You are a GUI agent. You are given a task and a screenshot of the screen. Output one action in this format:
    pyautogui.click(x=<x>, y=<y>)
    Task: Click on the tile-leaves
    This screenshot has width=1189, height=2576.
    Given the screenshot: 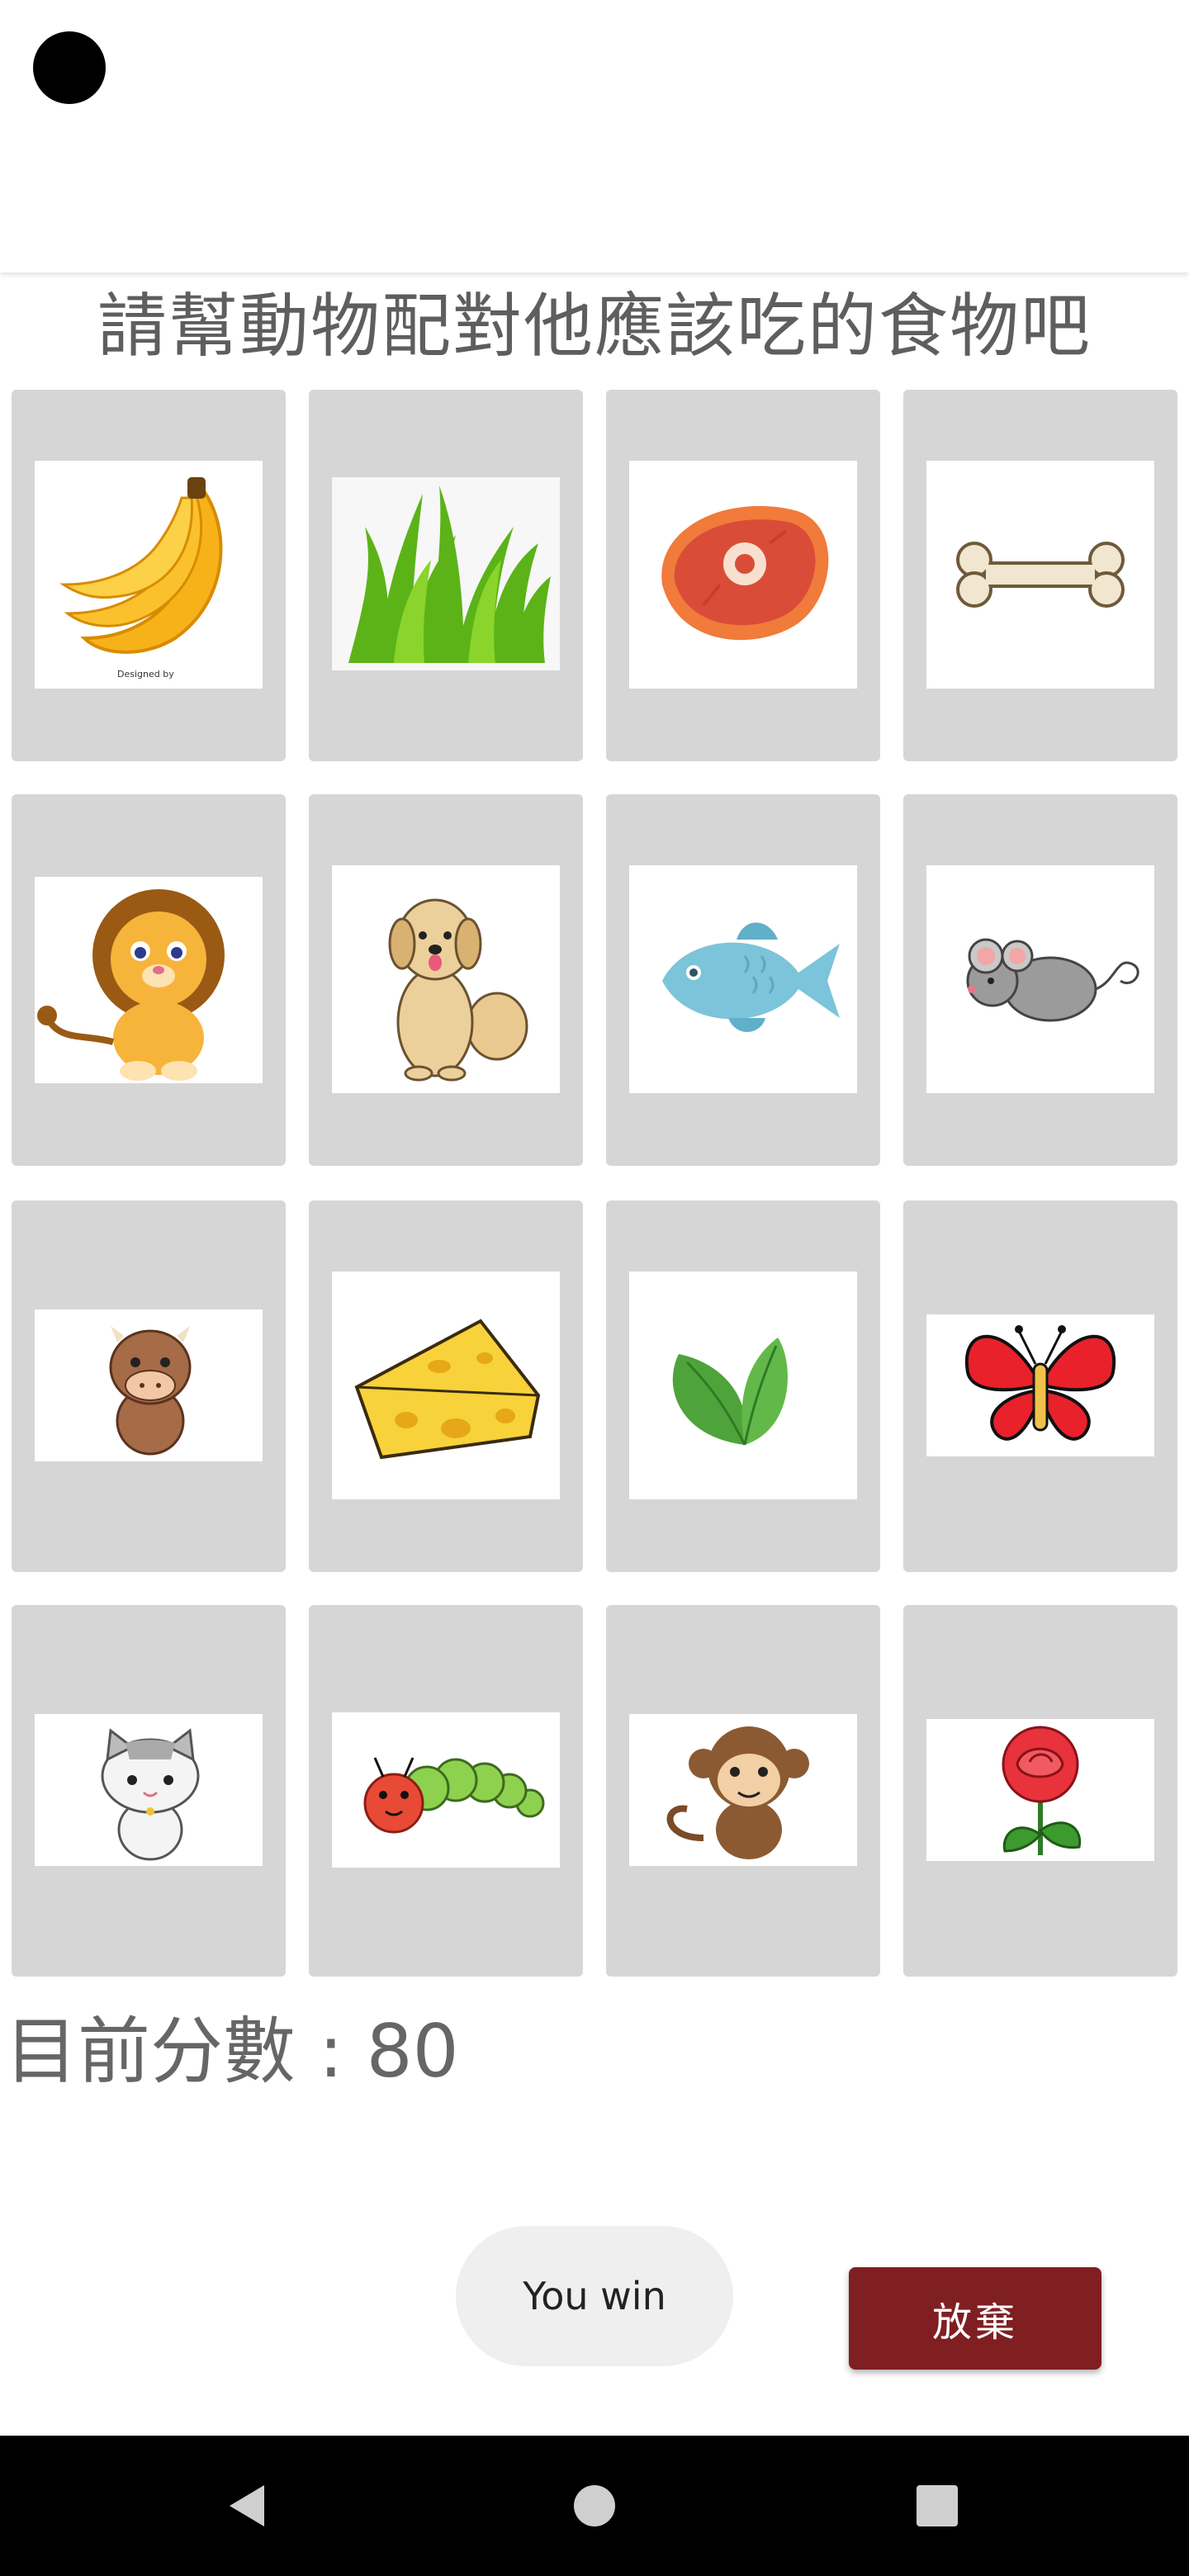 What is the action you would take?
    pyautogui.click(x=743, y=1386)
    